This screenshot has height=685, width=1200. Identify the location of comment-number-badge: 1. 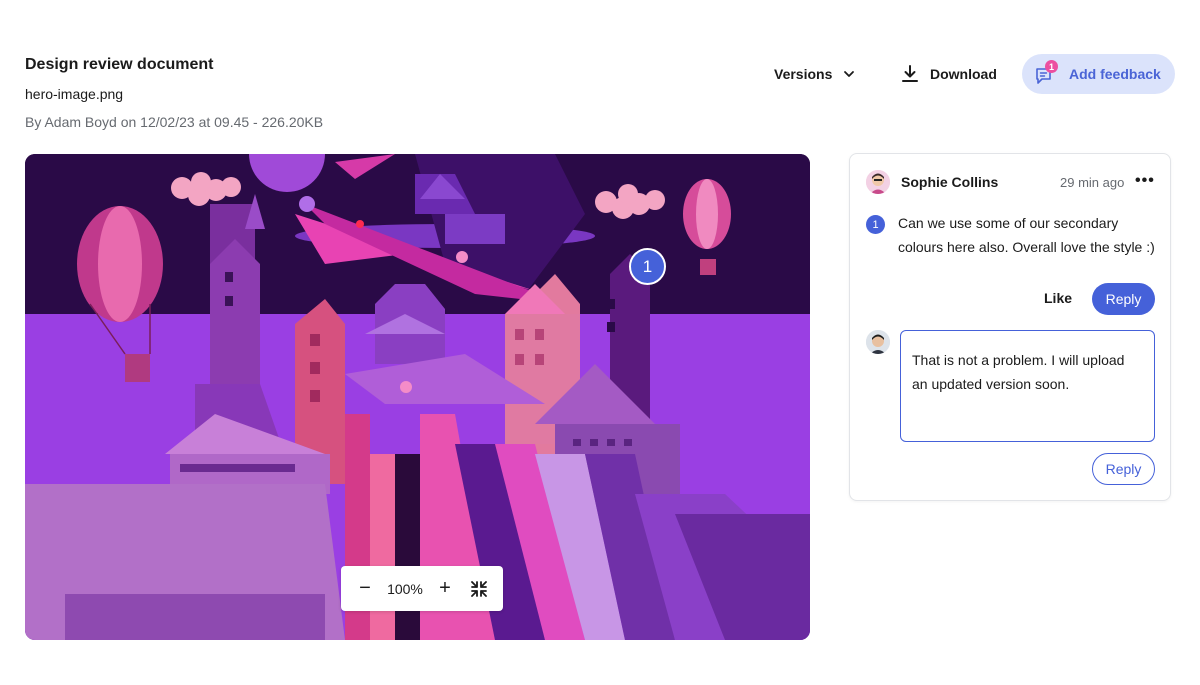
(875, 224).